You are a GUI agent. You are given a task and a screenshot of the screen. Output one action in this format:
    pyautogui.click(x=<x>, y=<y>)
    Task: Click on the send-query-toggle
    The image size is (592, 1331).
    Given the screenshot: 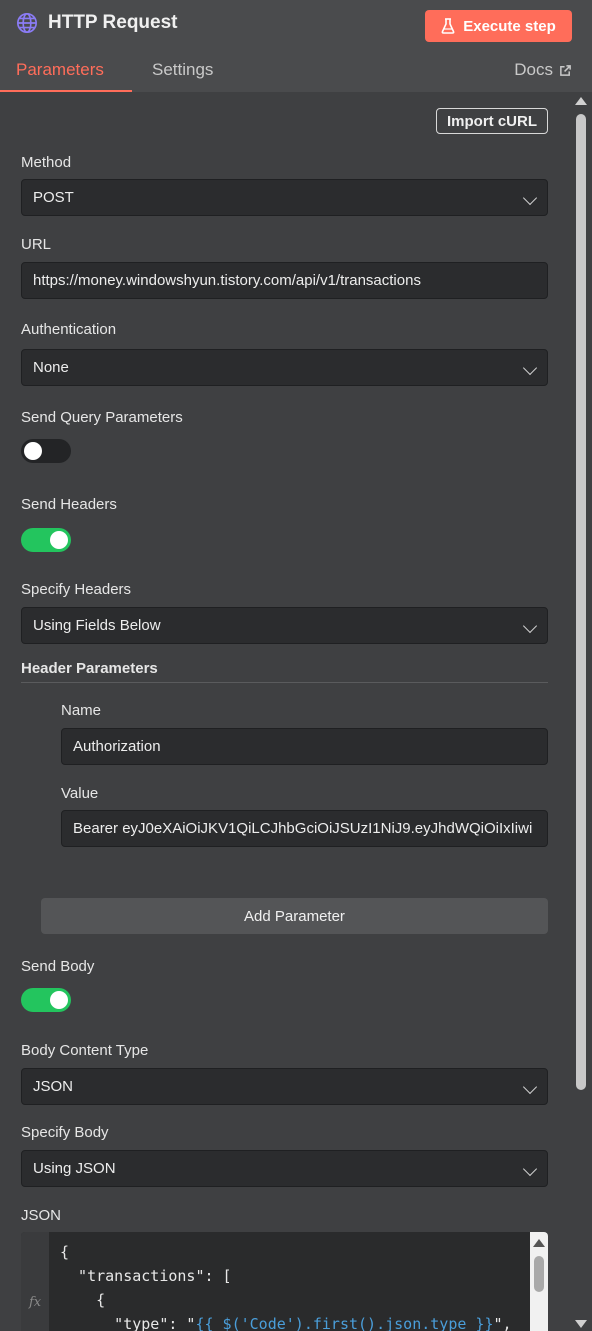 What is the action you would take?
    pyautogui.click(x=46, y=451)
    